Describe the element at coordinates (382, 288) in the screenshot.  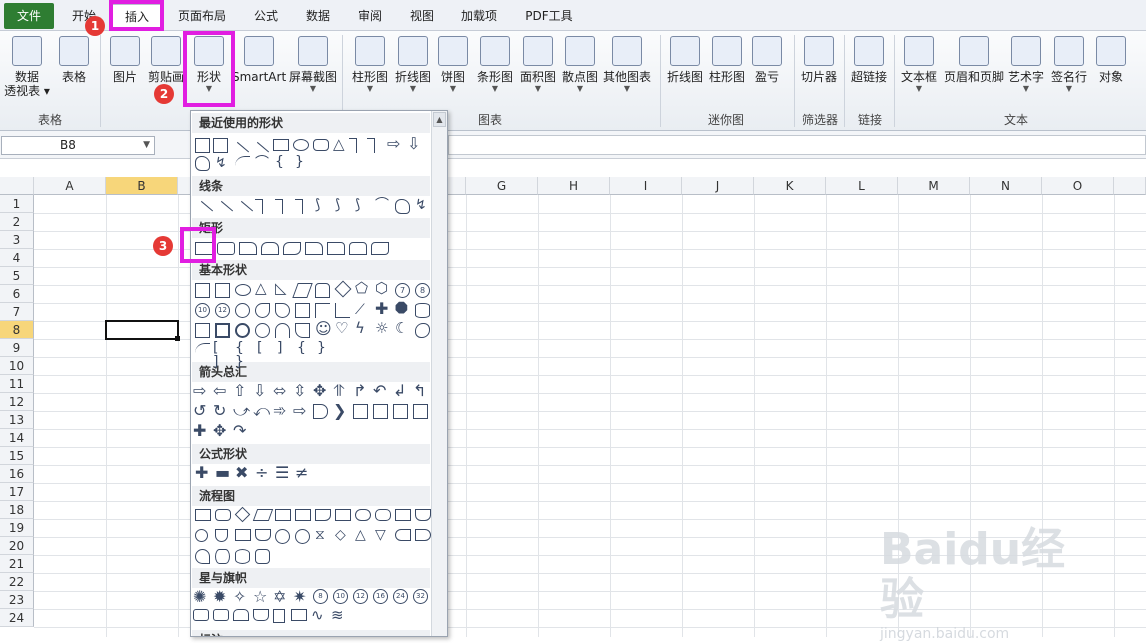
I see `hexagon-shape-icon: ⬡` at that location.